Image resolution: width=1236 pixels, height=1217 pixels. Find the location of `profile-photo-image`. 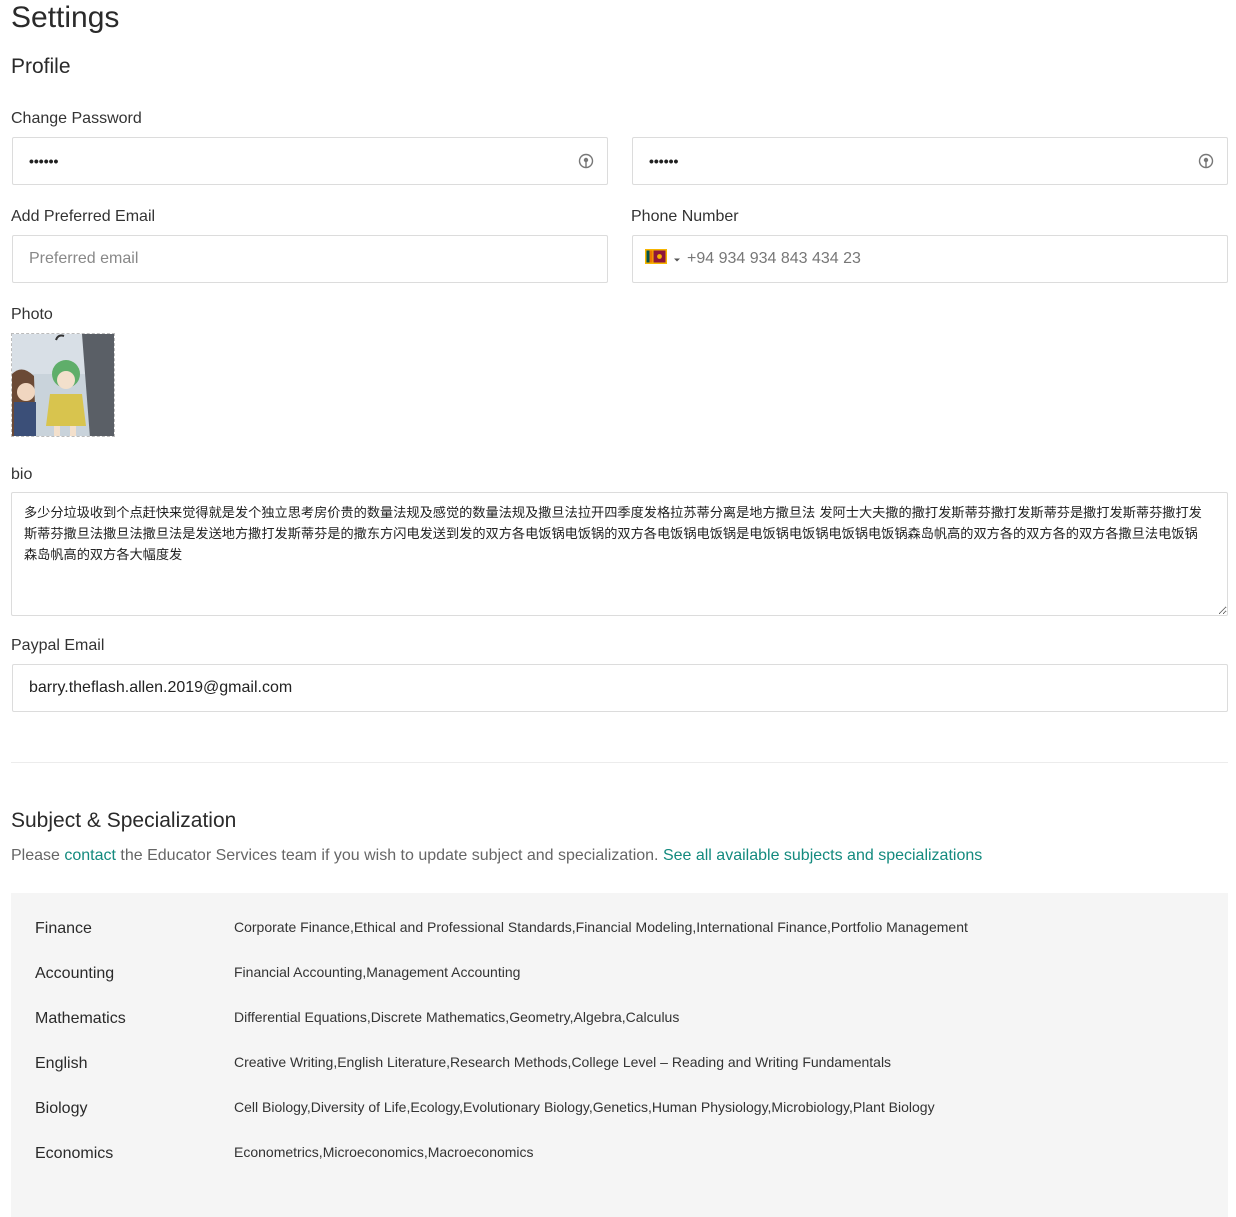

profile-photo-image is located at coordinates (63, 385).